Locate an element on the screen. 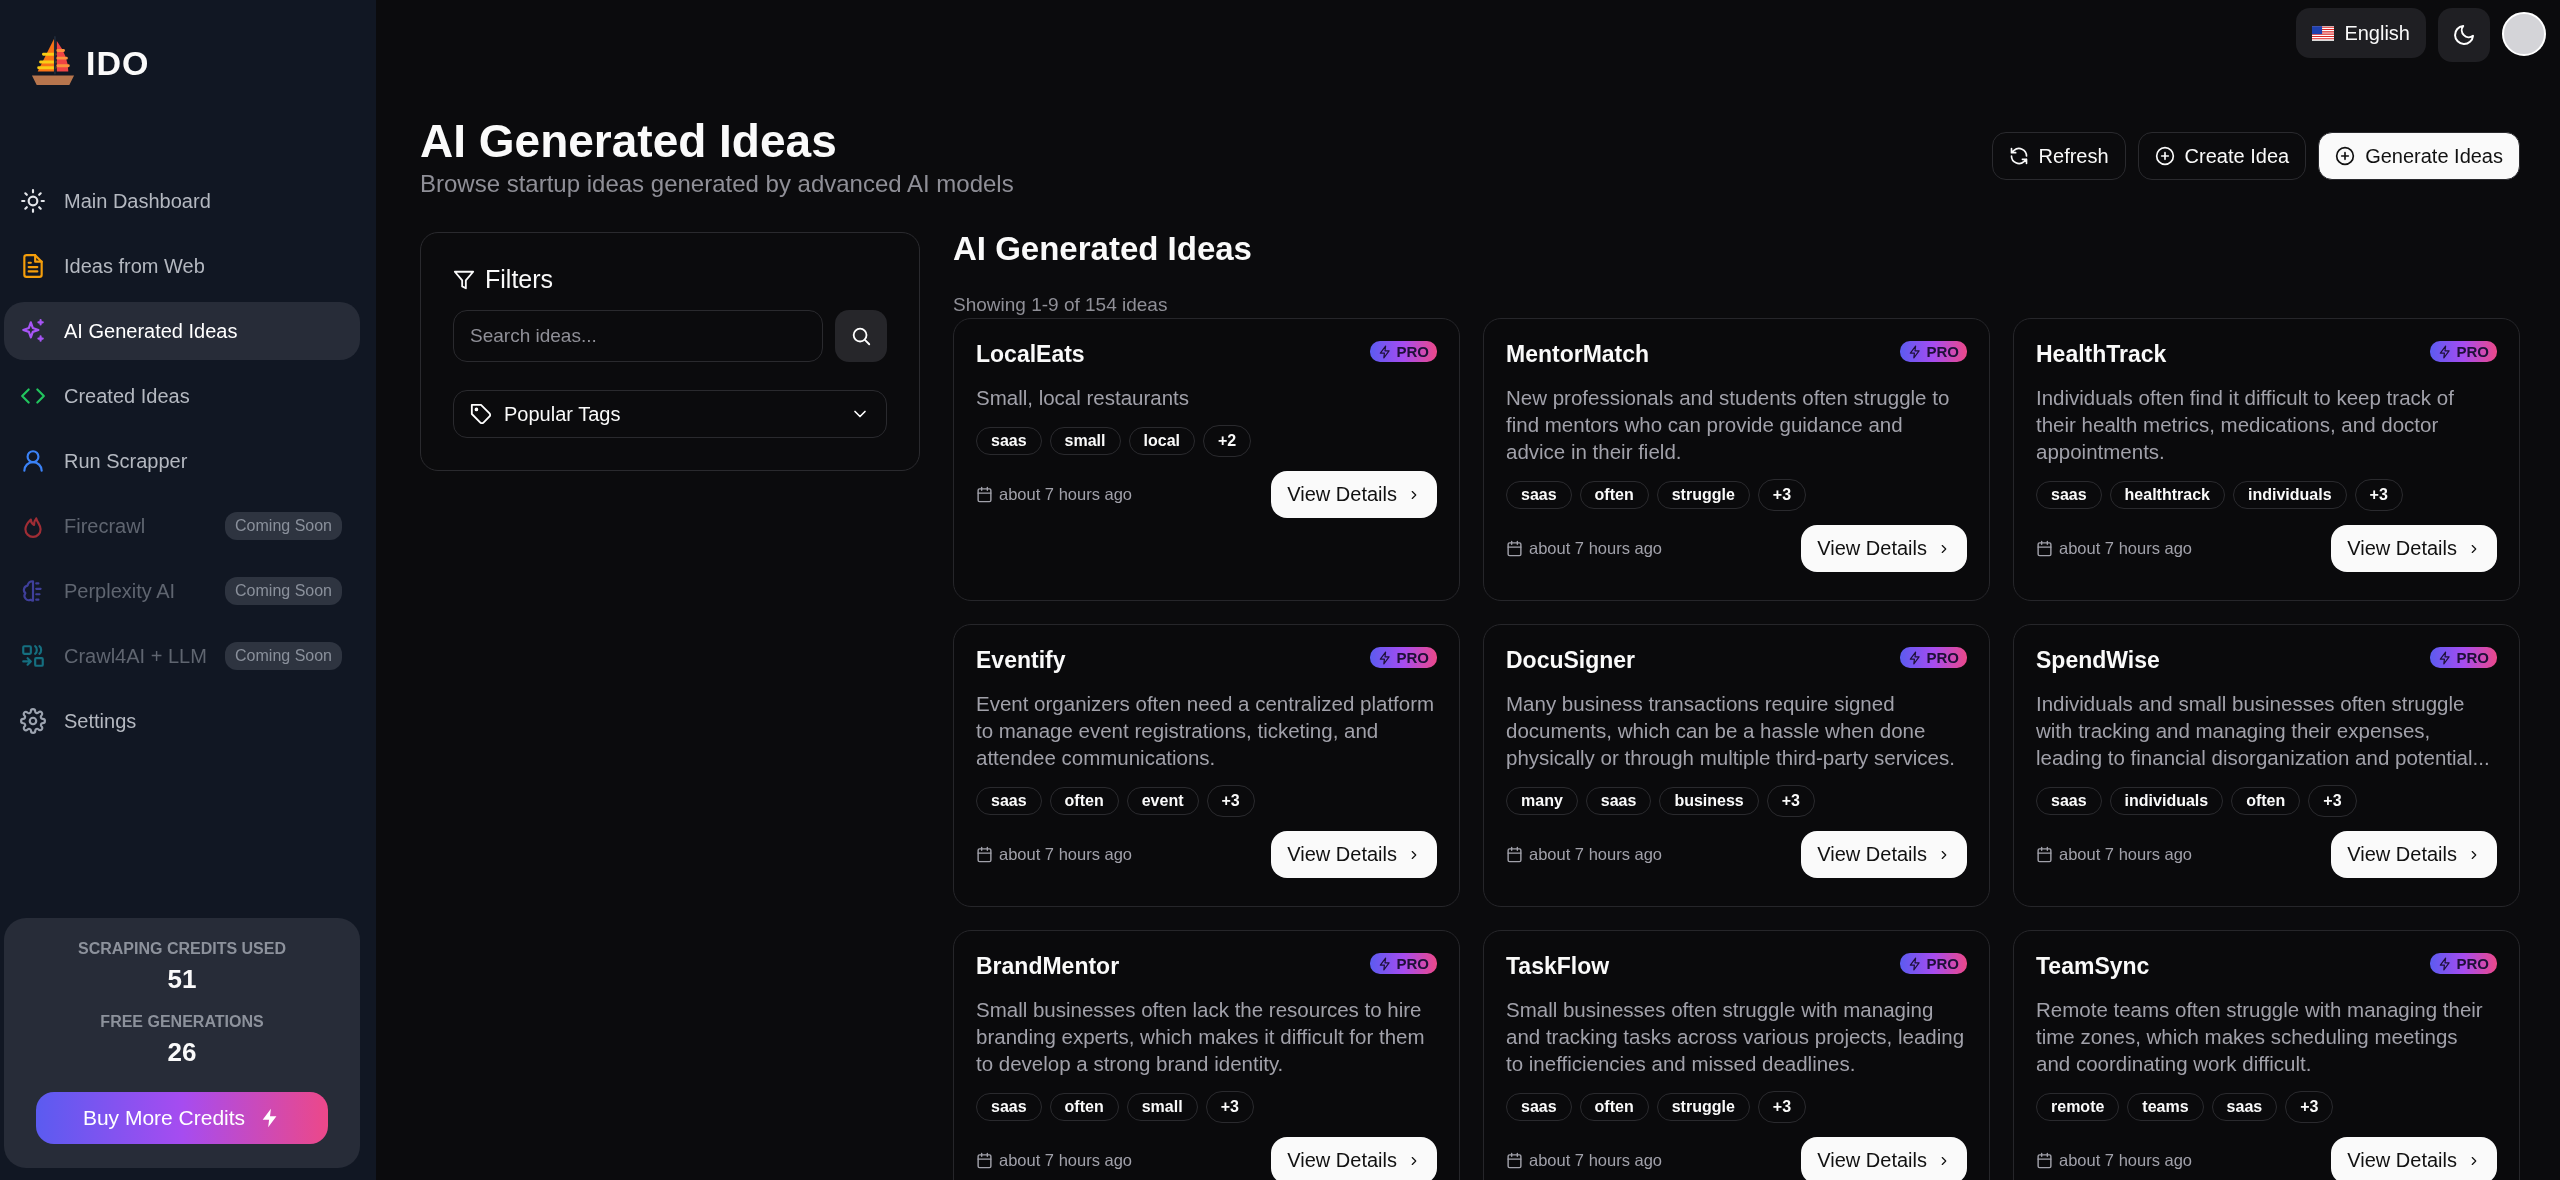  nav-item: Main Dashboard is located at coordinates (182, 201).